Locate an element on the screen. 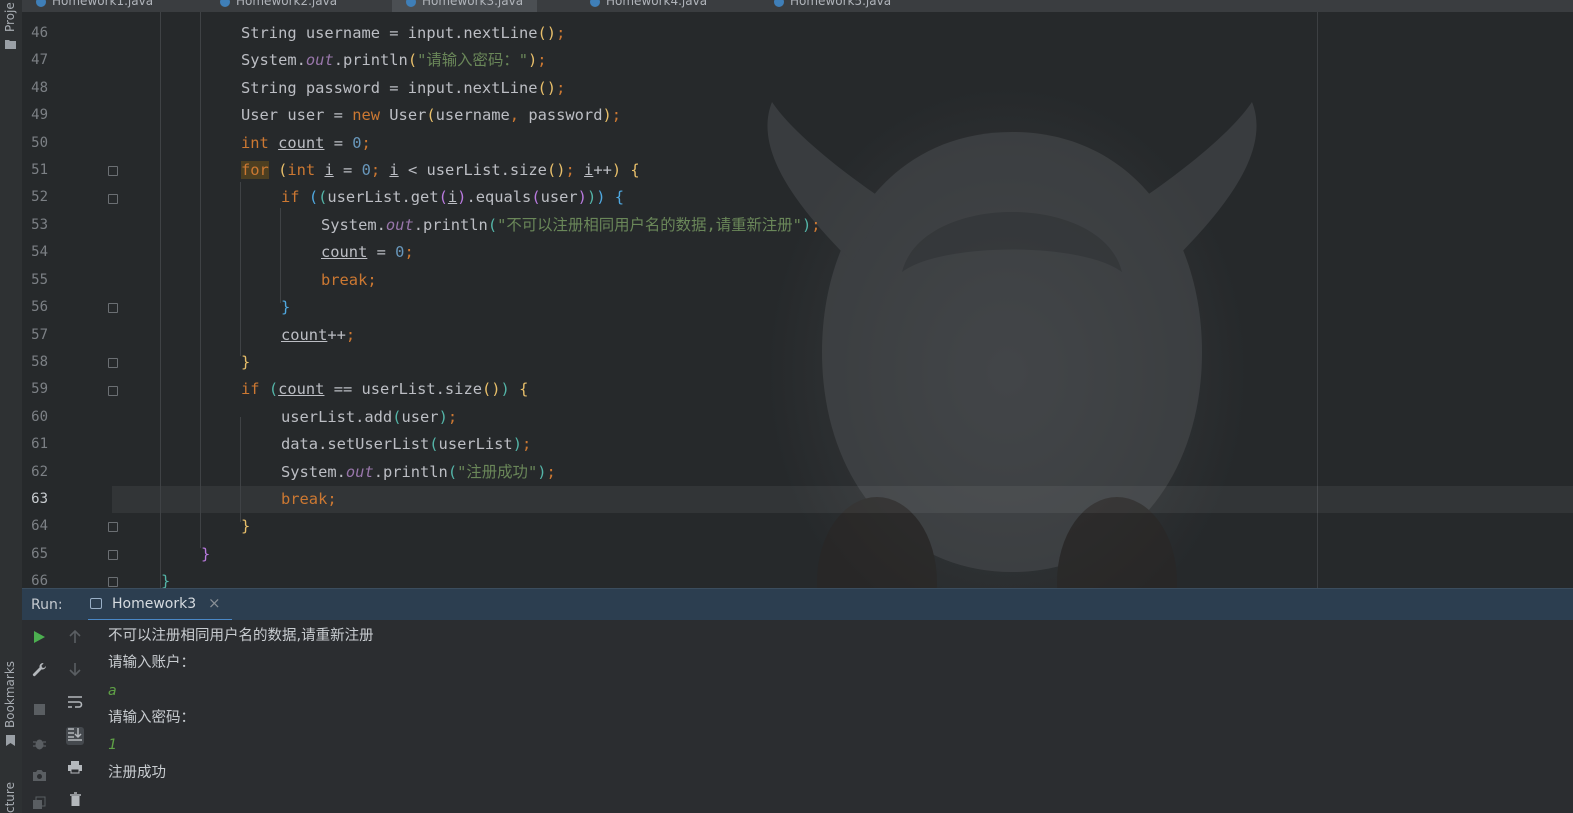 The width and height of the screenshot is (1573, 813). console-input-line: 1 is located at coordinates (112, 745).